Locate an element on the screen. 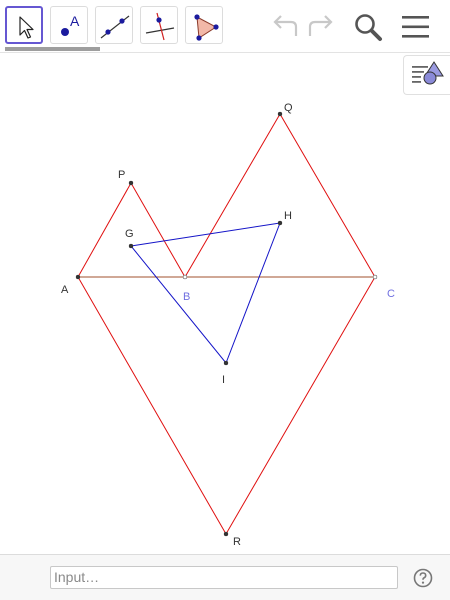  polygon-tool-button is located at coordinates (204, 25).